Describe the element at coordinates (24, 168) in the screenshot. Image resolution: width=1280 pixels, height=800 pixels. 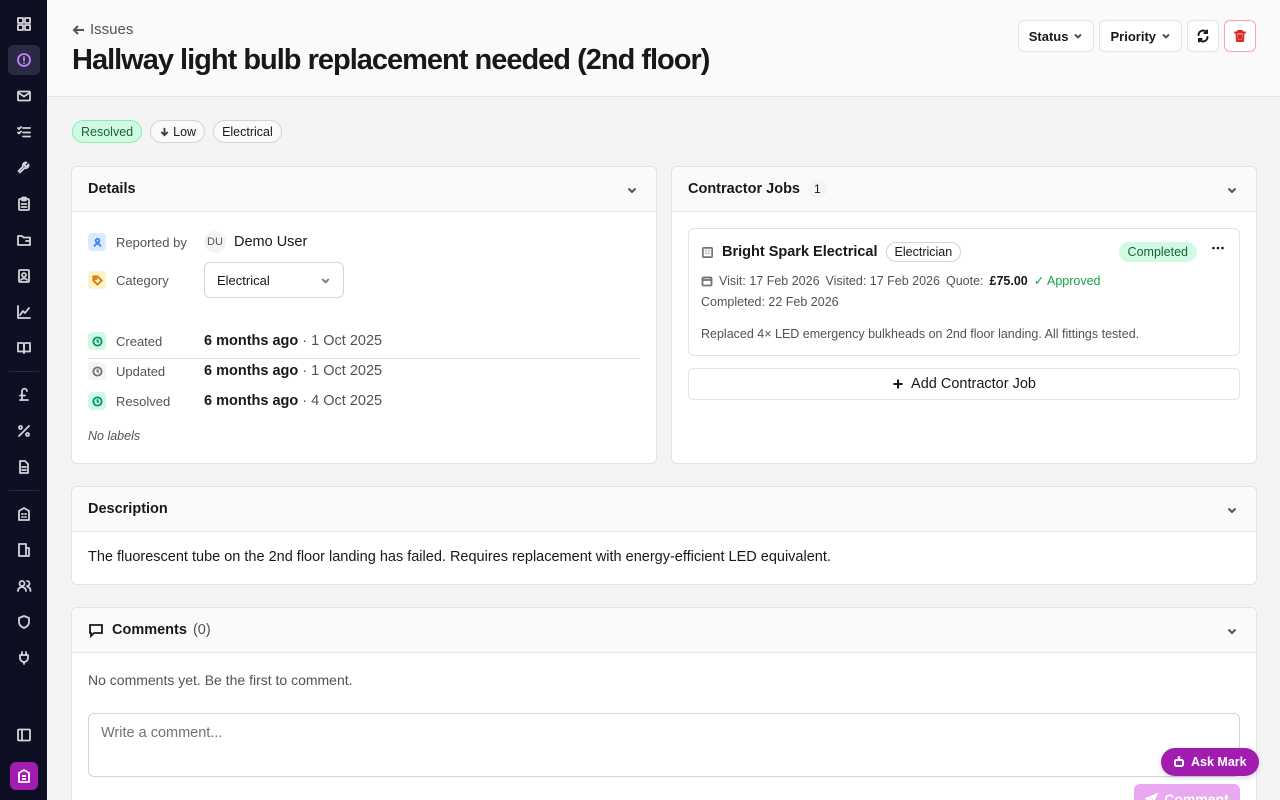
I see `wrench-nav-icon` at that location.